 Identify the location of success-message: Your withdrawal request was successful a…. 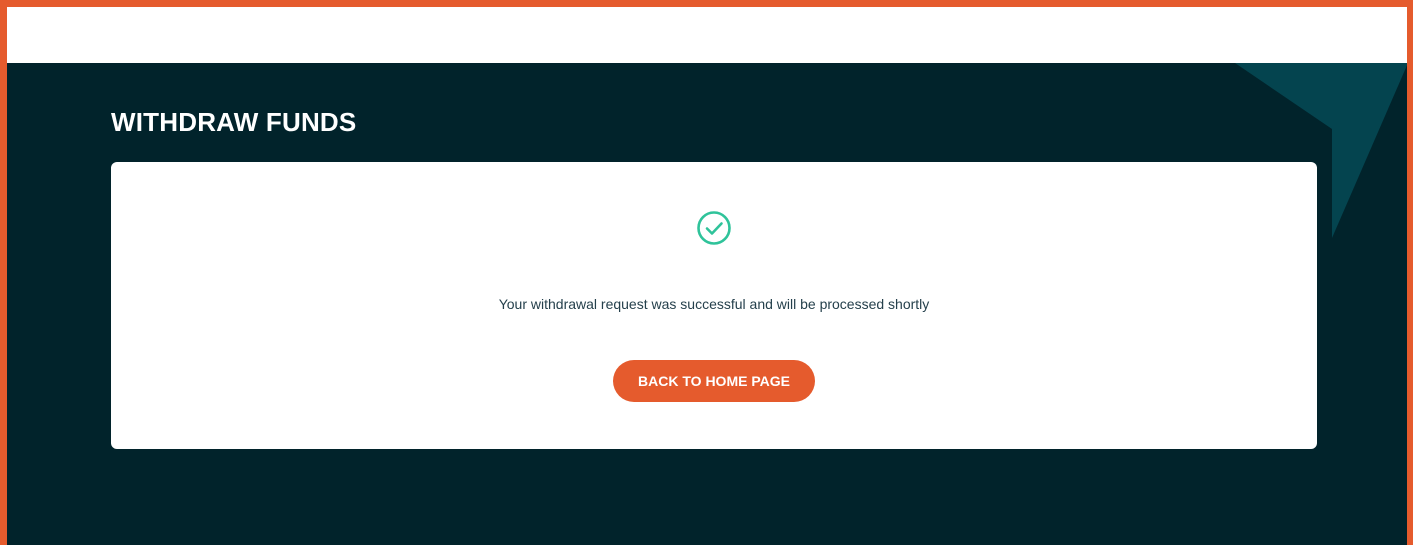
(714, 304).